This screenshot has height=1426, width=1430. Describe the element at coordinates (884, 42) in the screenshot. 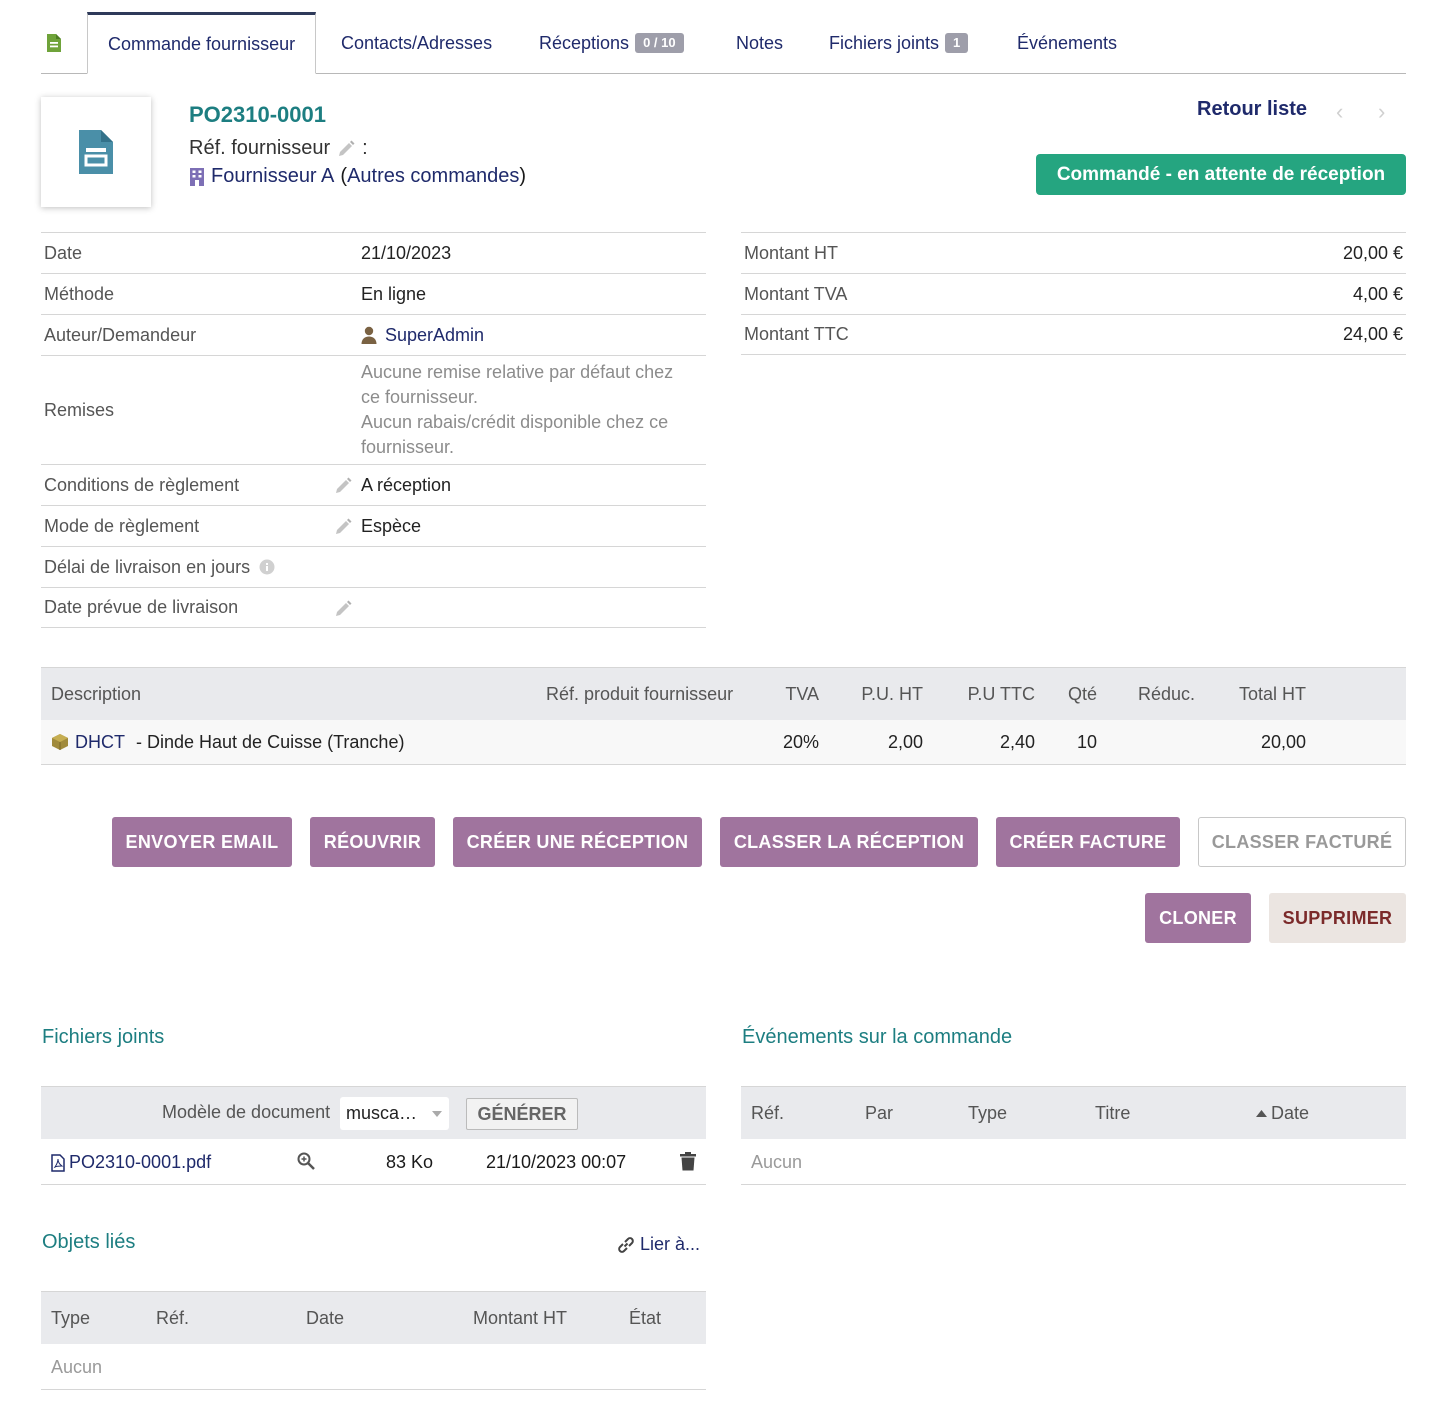

I see `tab-label: Fichiers joints` at that location.